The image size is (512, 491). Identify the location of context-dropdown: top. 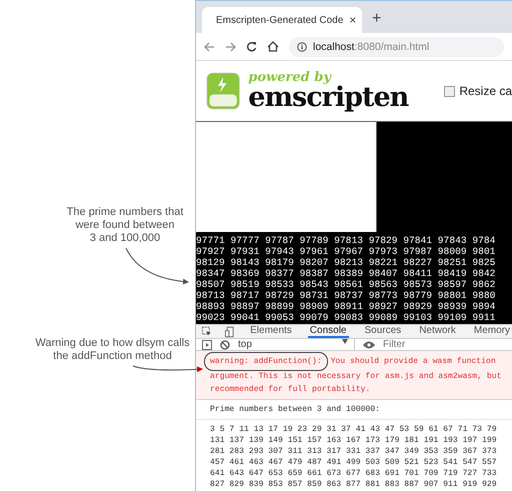
(296, 344).